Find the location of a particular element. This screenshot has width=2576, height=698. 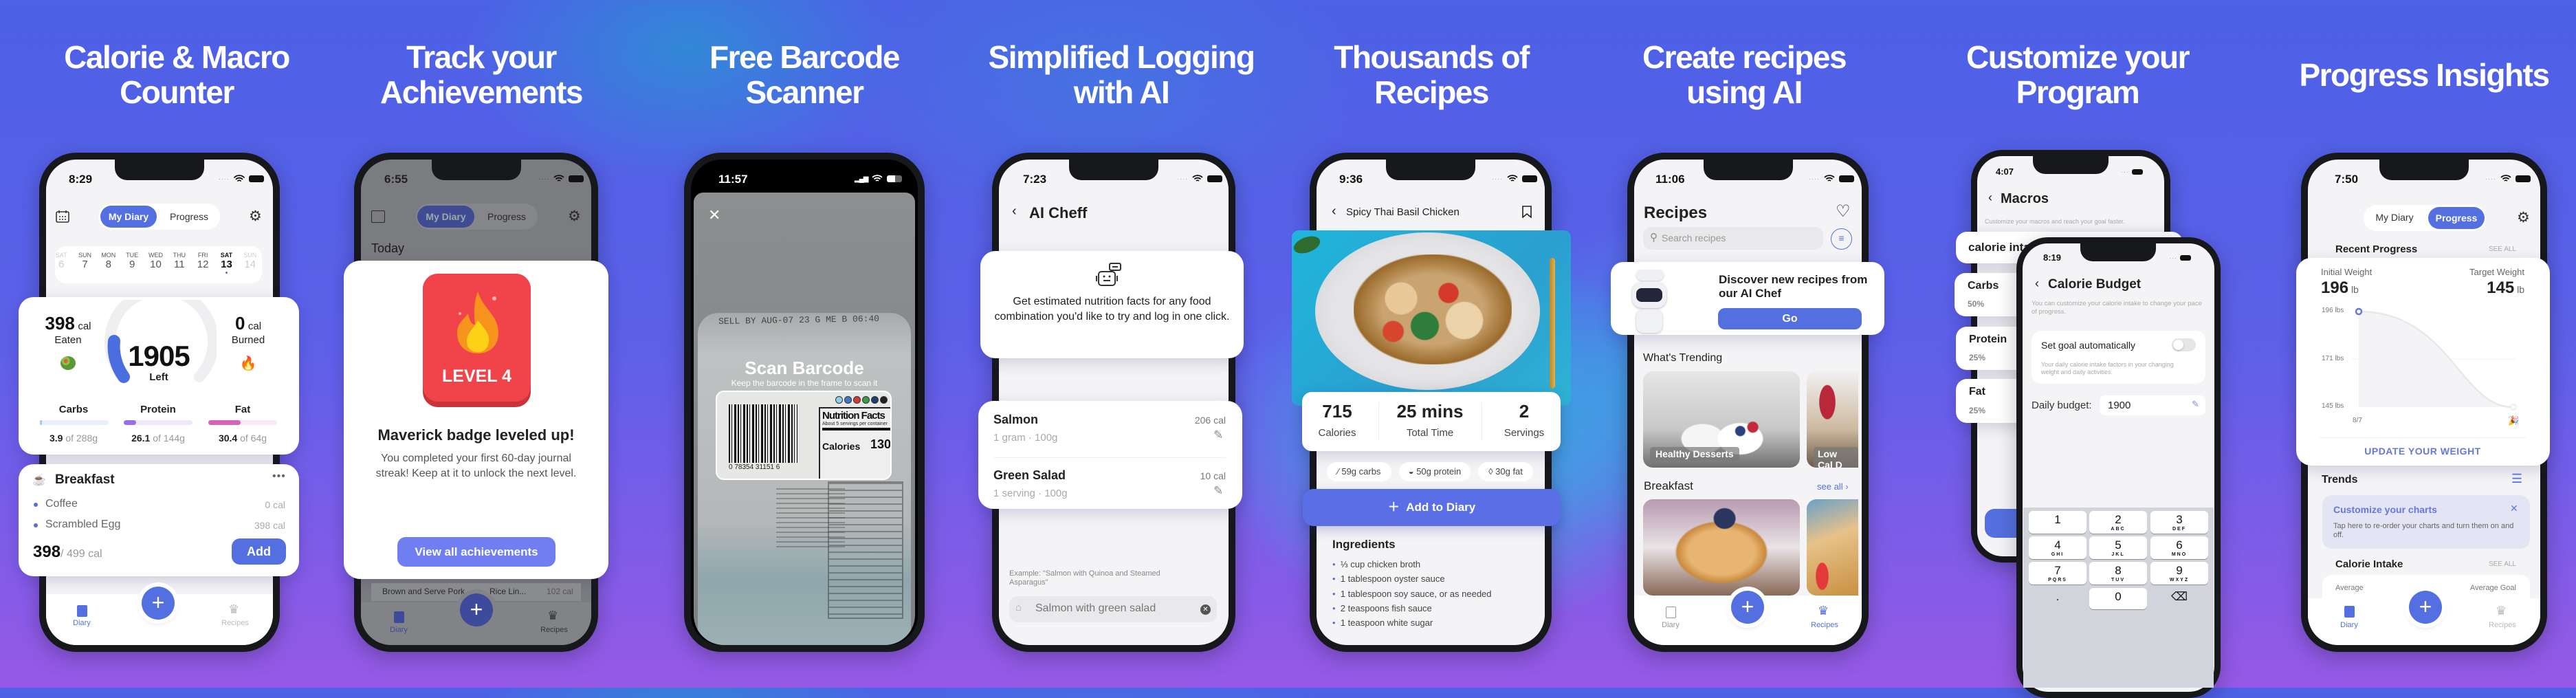

section-trending: What's Trending is located at coordinates (1683, 358).